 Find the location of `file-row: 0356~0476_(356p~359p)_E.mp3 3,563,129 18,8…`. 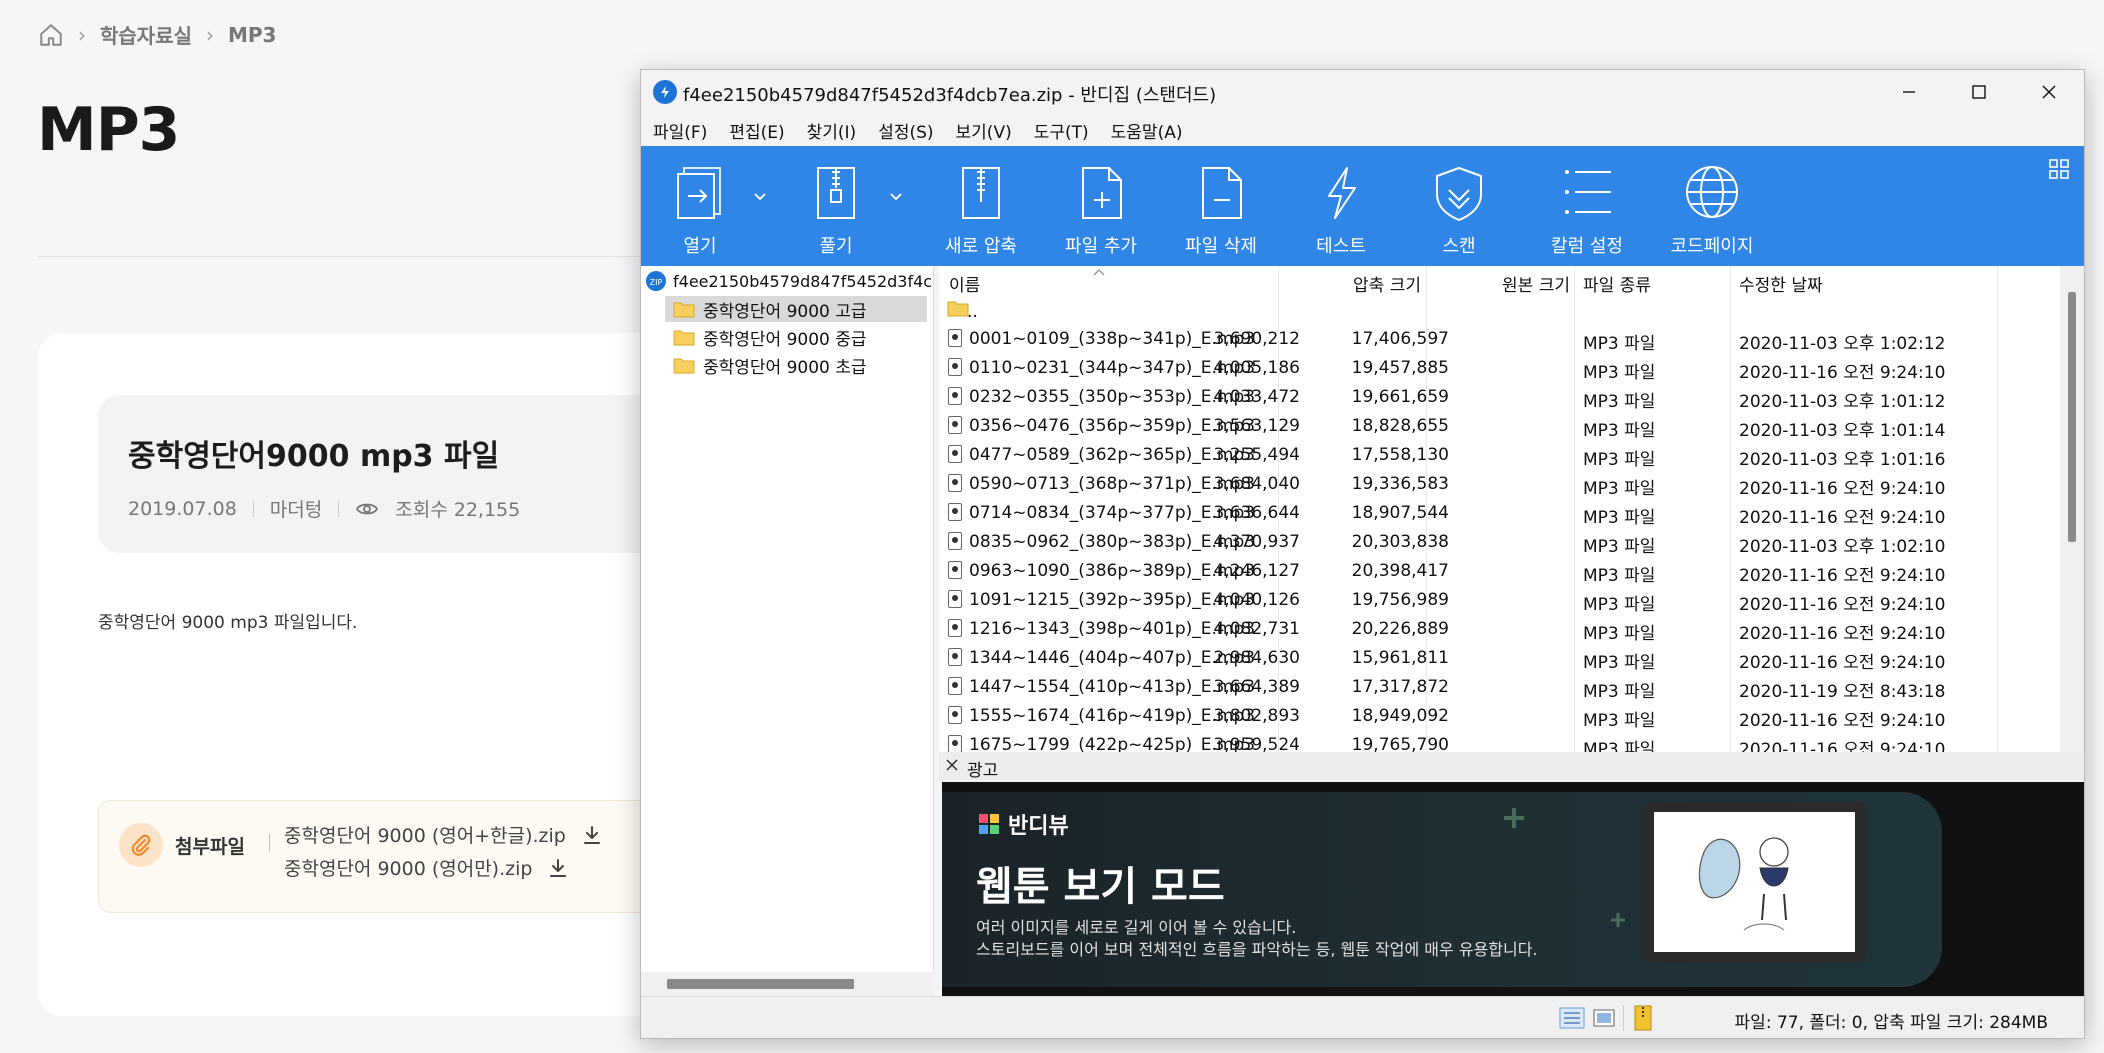

file-row: 0356~0476_(356p~359p)_E.mp3 3,563,129 18,8… is located at coordinates (1489, 426).